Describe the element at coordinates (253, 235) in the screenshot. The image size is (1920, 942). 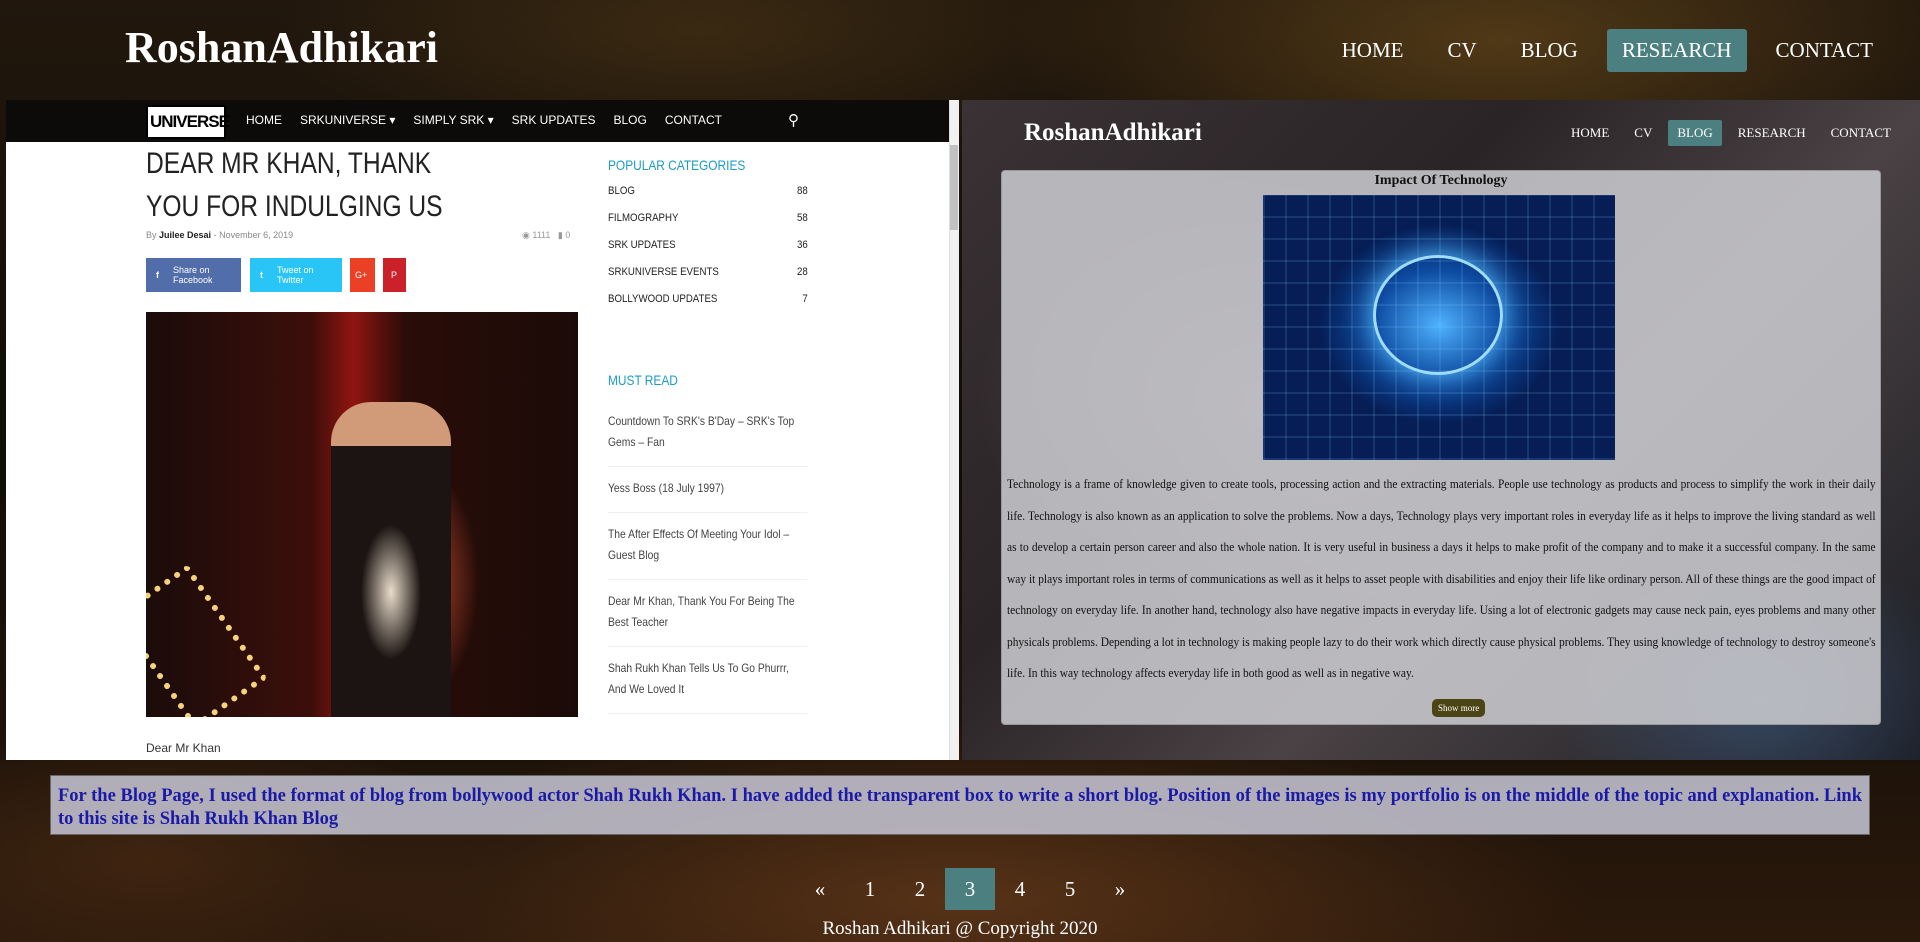
I see `meta-date: - November 6, 2019` at that location.